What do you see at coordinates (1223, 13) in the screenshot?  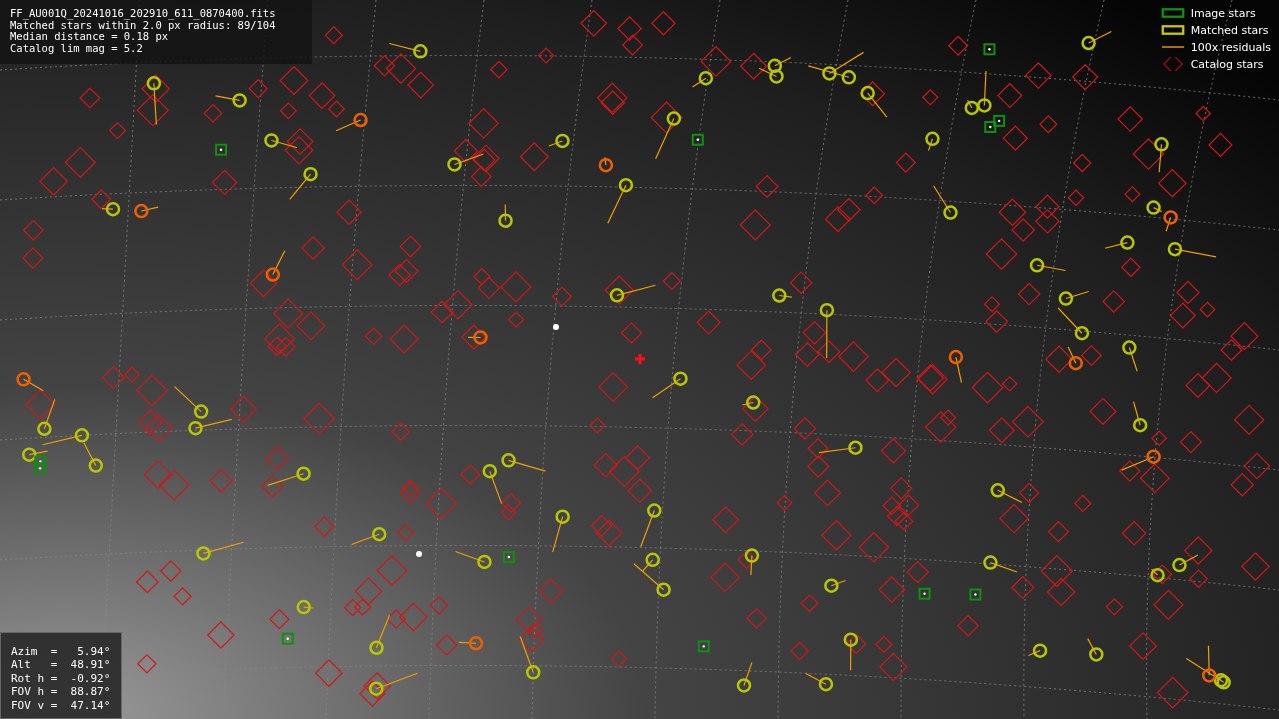 I see `legend-label: Image stars` at bounding box center [1223, 13].